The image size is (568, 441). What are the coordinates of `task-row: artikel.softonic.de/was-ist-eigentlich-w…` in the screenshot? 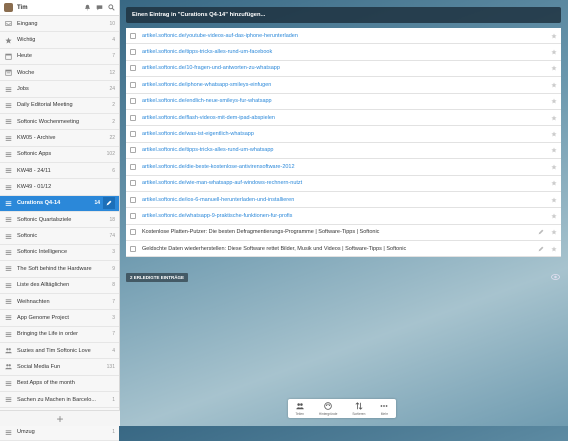 It's located at (343, 134).